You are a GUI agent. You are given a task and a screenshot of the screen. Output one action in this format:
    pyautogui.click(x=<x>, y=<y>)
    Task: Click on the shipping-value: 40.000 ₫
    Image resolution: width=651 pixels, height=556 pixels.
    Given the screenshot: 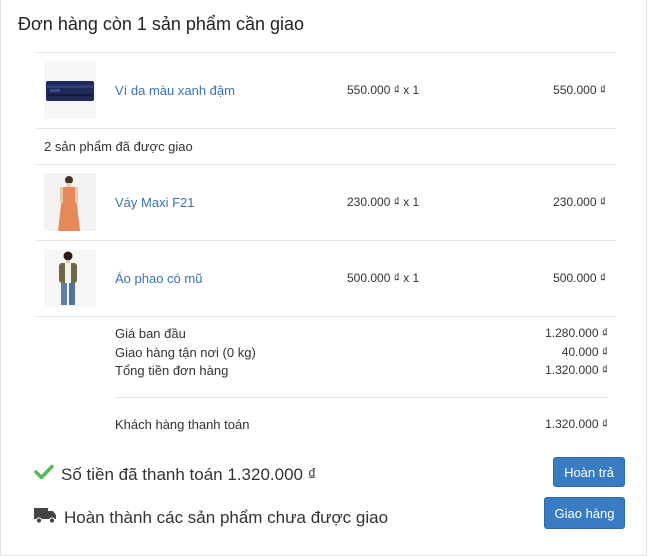 What is the action you would take?
    pyautogui.click(x=584, y=352)
    